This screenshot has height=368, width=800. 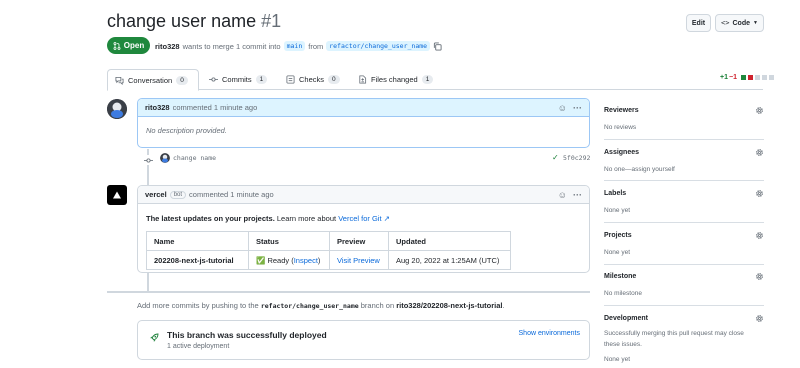 I want to click on tab-checks-label: Checks, so click(x=312, y=79).